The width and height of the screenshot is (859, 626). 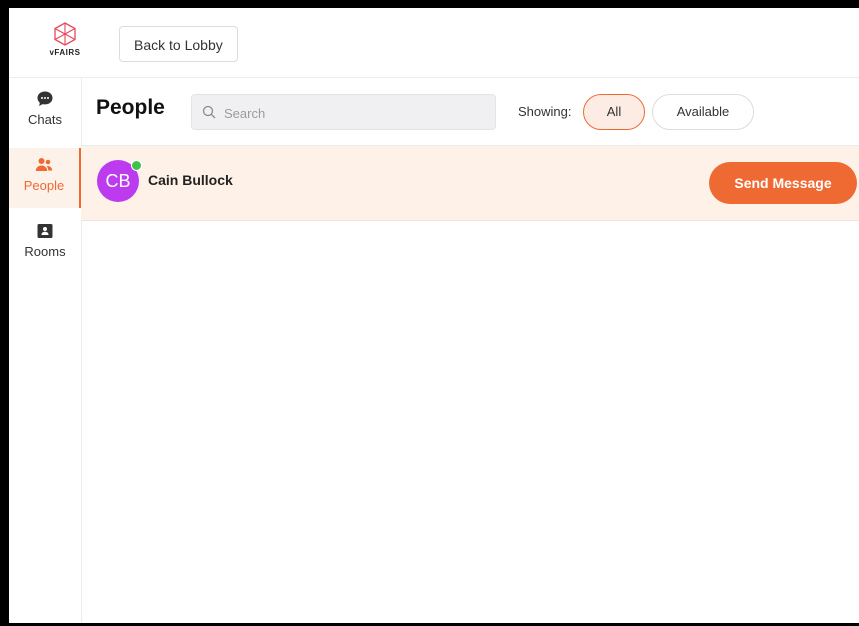 What do you see at coordinates (45, 231) in the screenshot?
I see `rooms-icon` at bounding box center [45, 231].